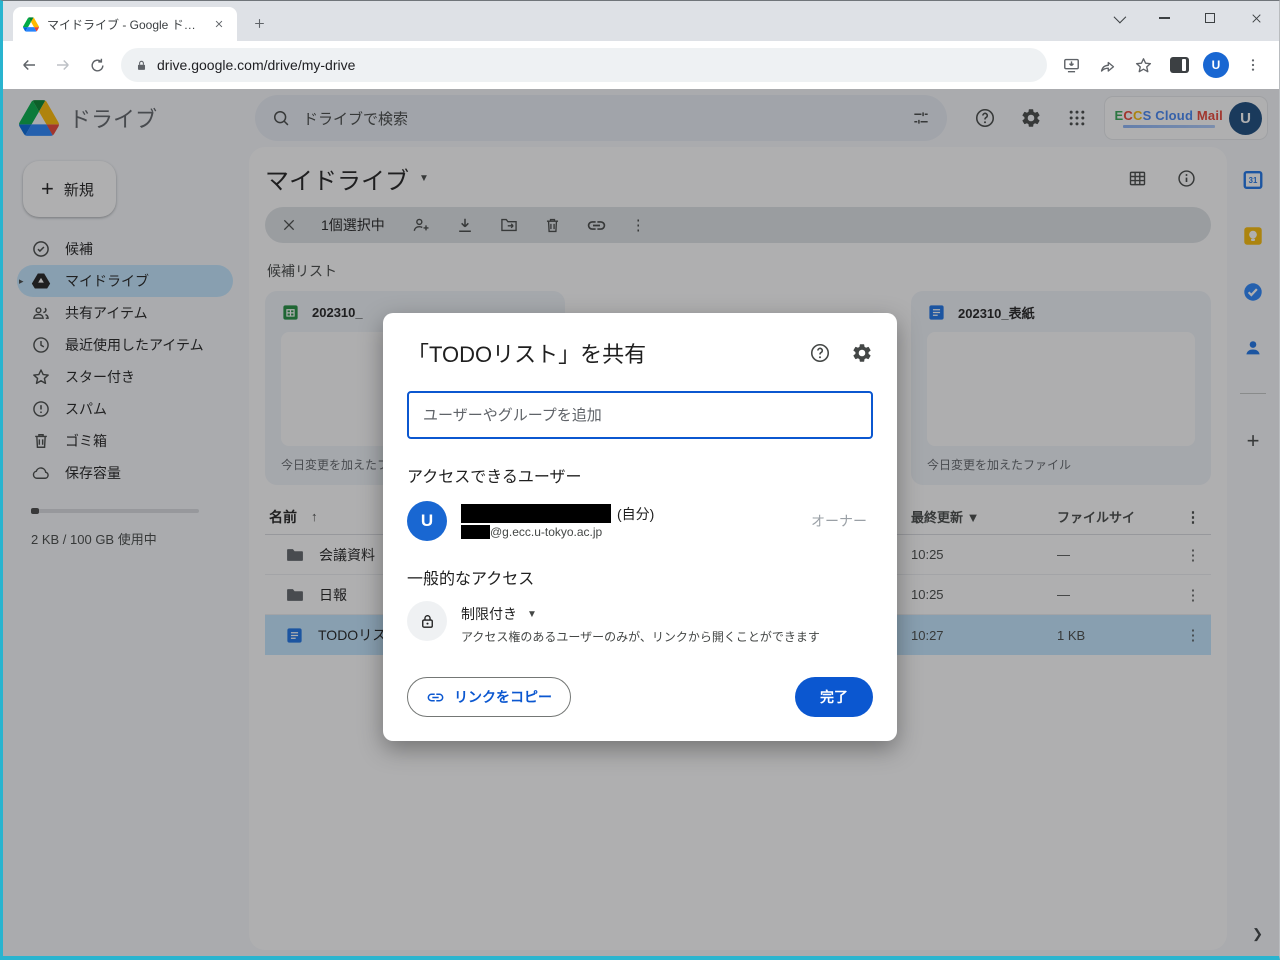  Describe the element at coordinates (219, 24) in the screenshot. I see `tab-close-icon` at that location.